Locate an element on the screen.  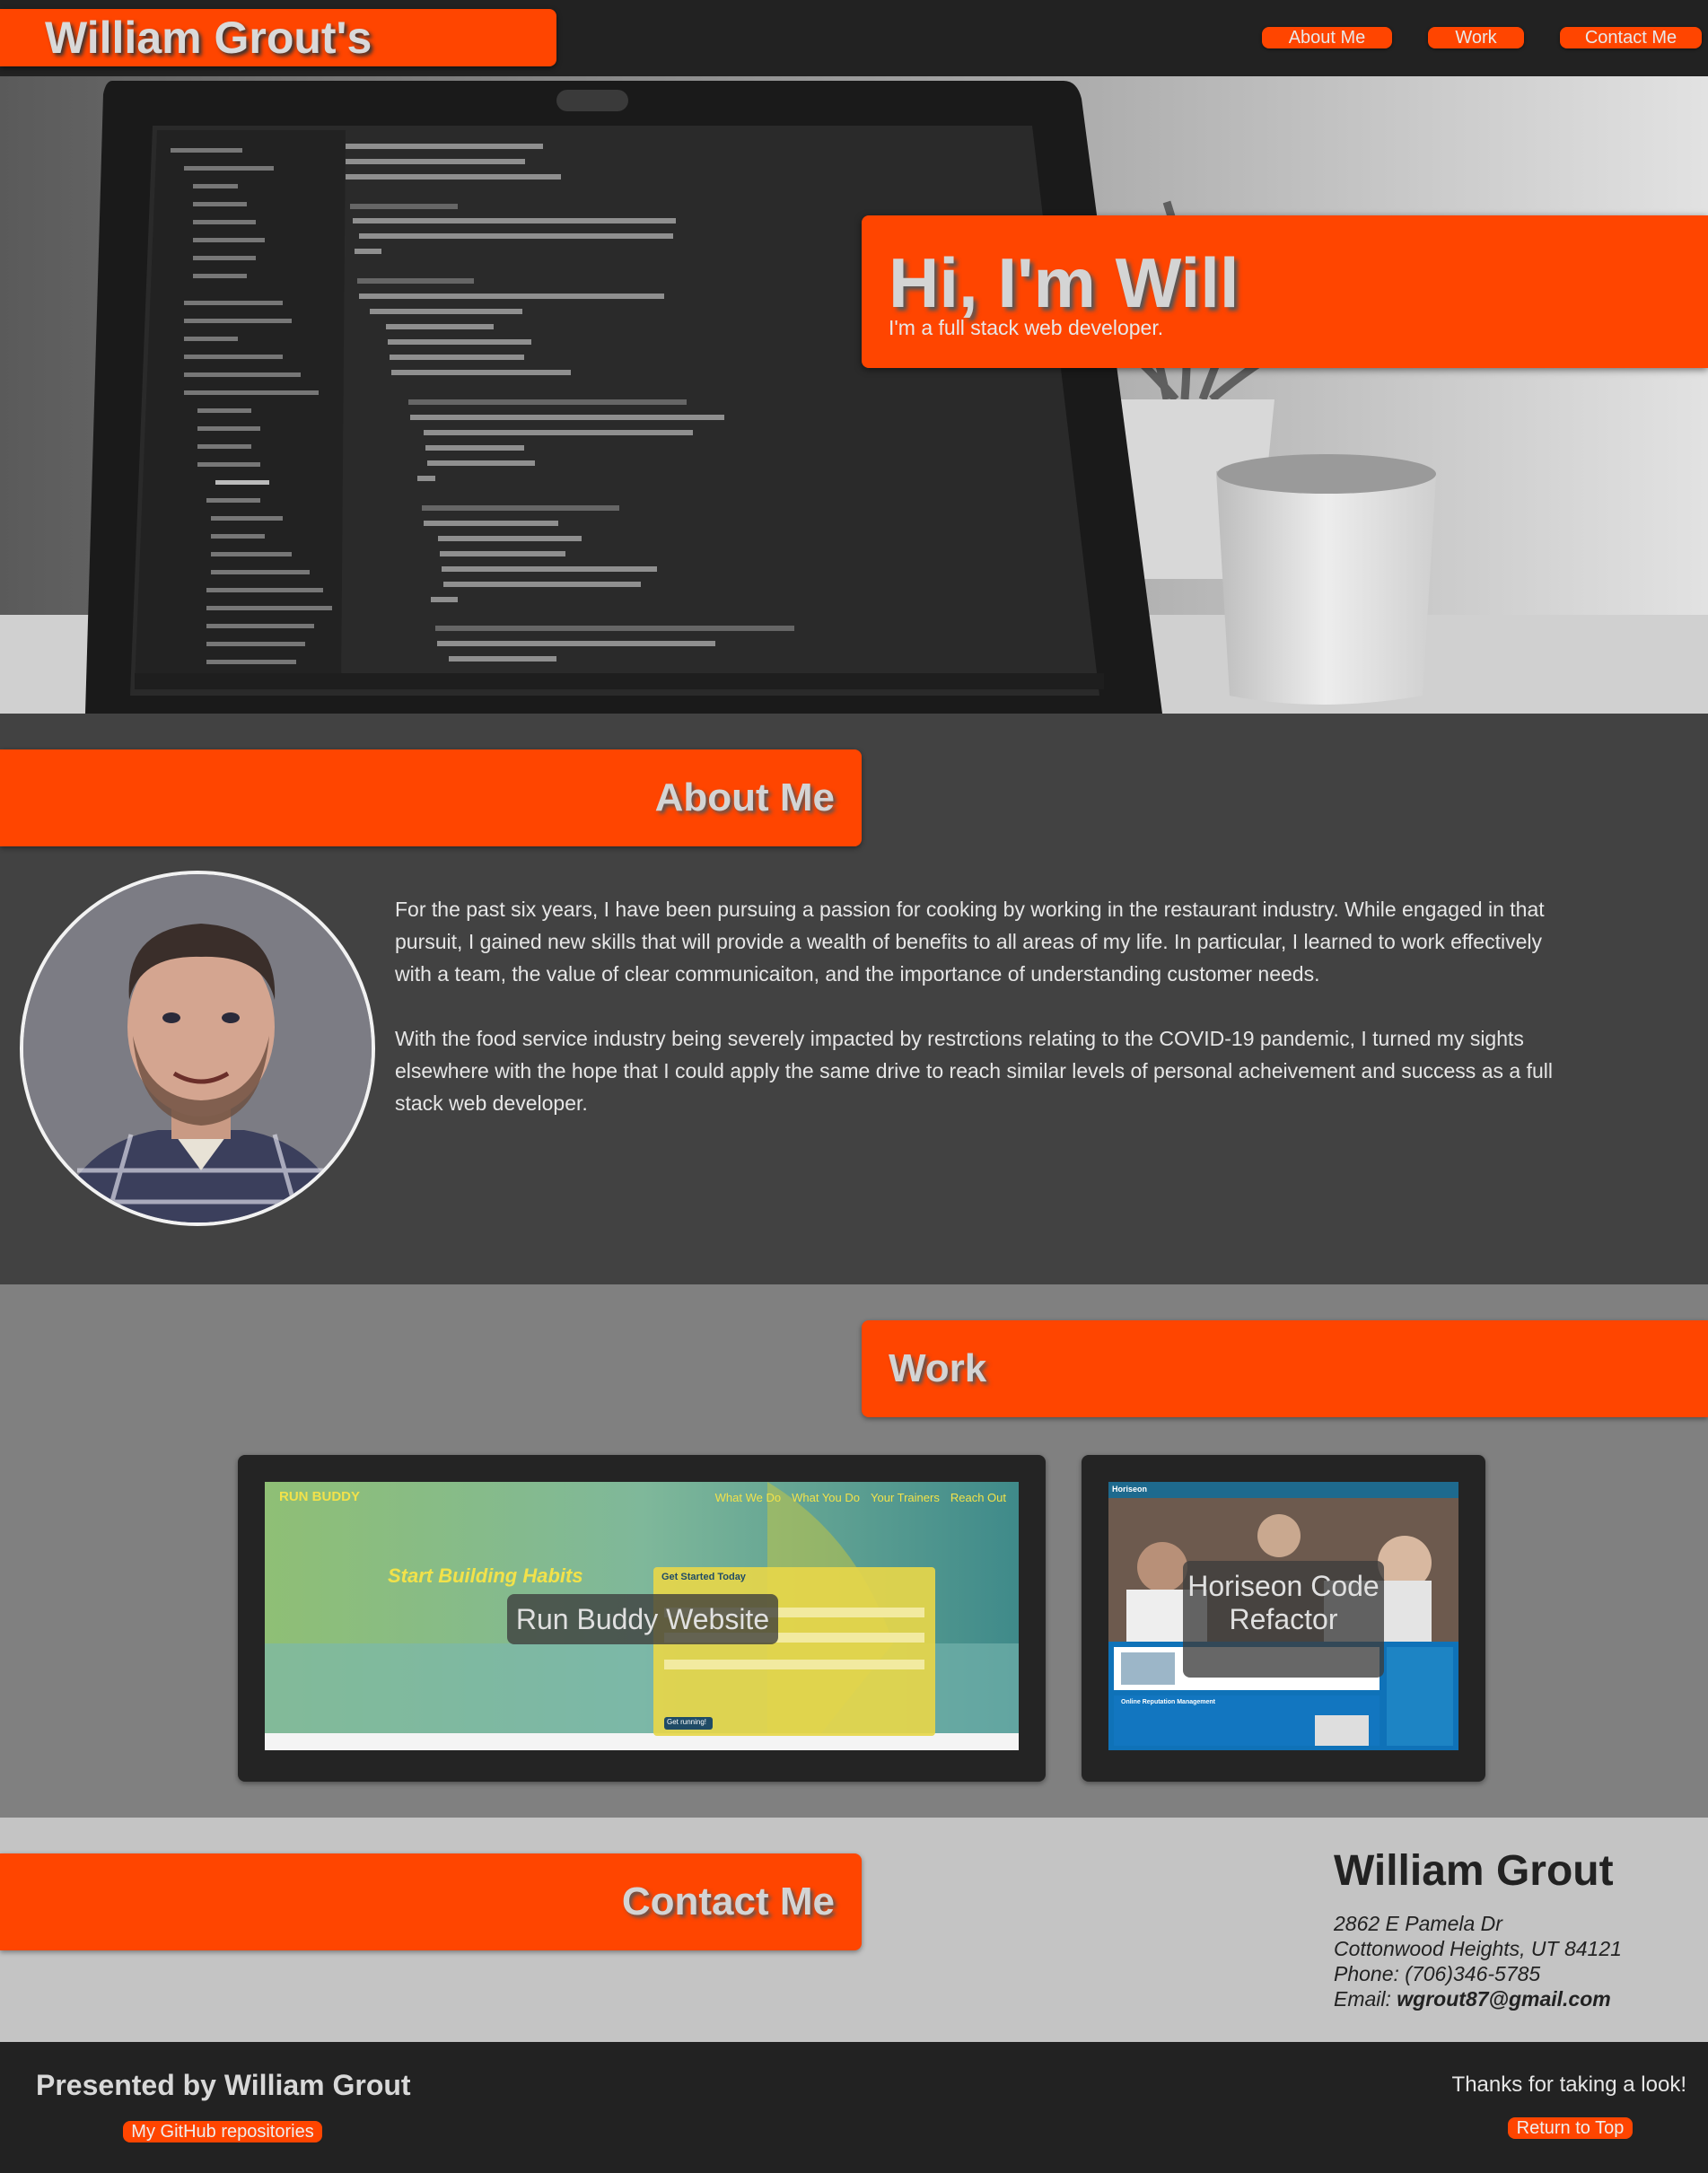
work-heading: Work is located at coordinates (1285, 1368).